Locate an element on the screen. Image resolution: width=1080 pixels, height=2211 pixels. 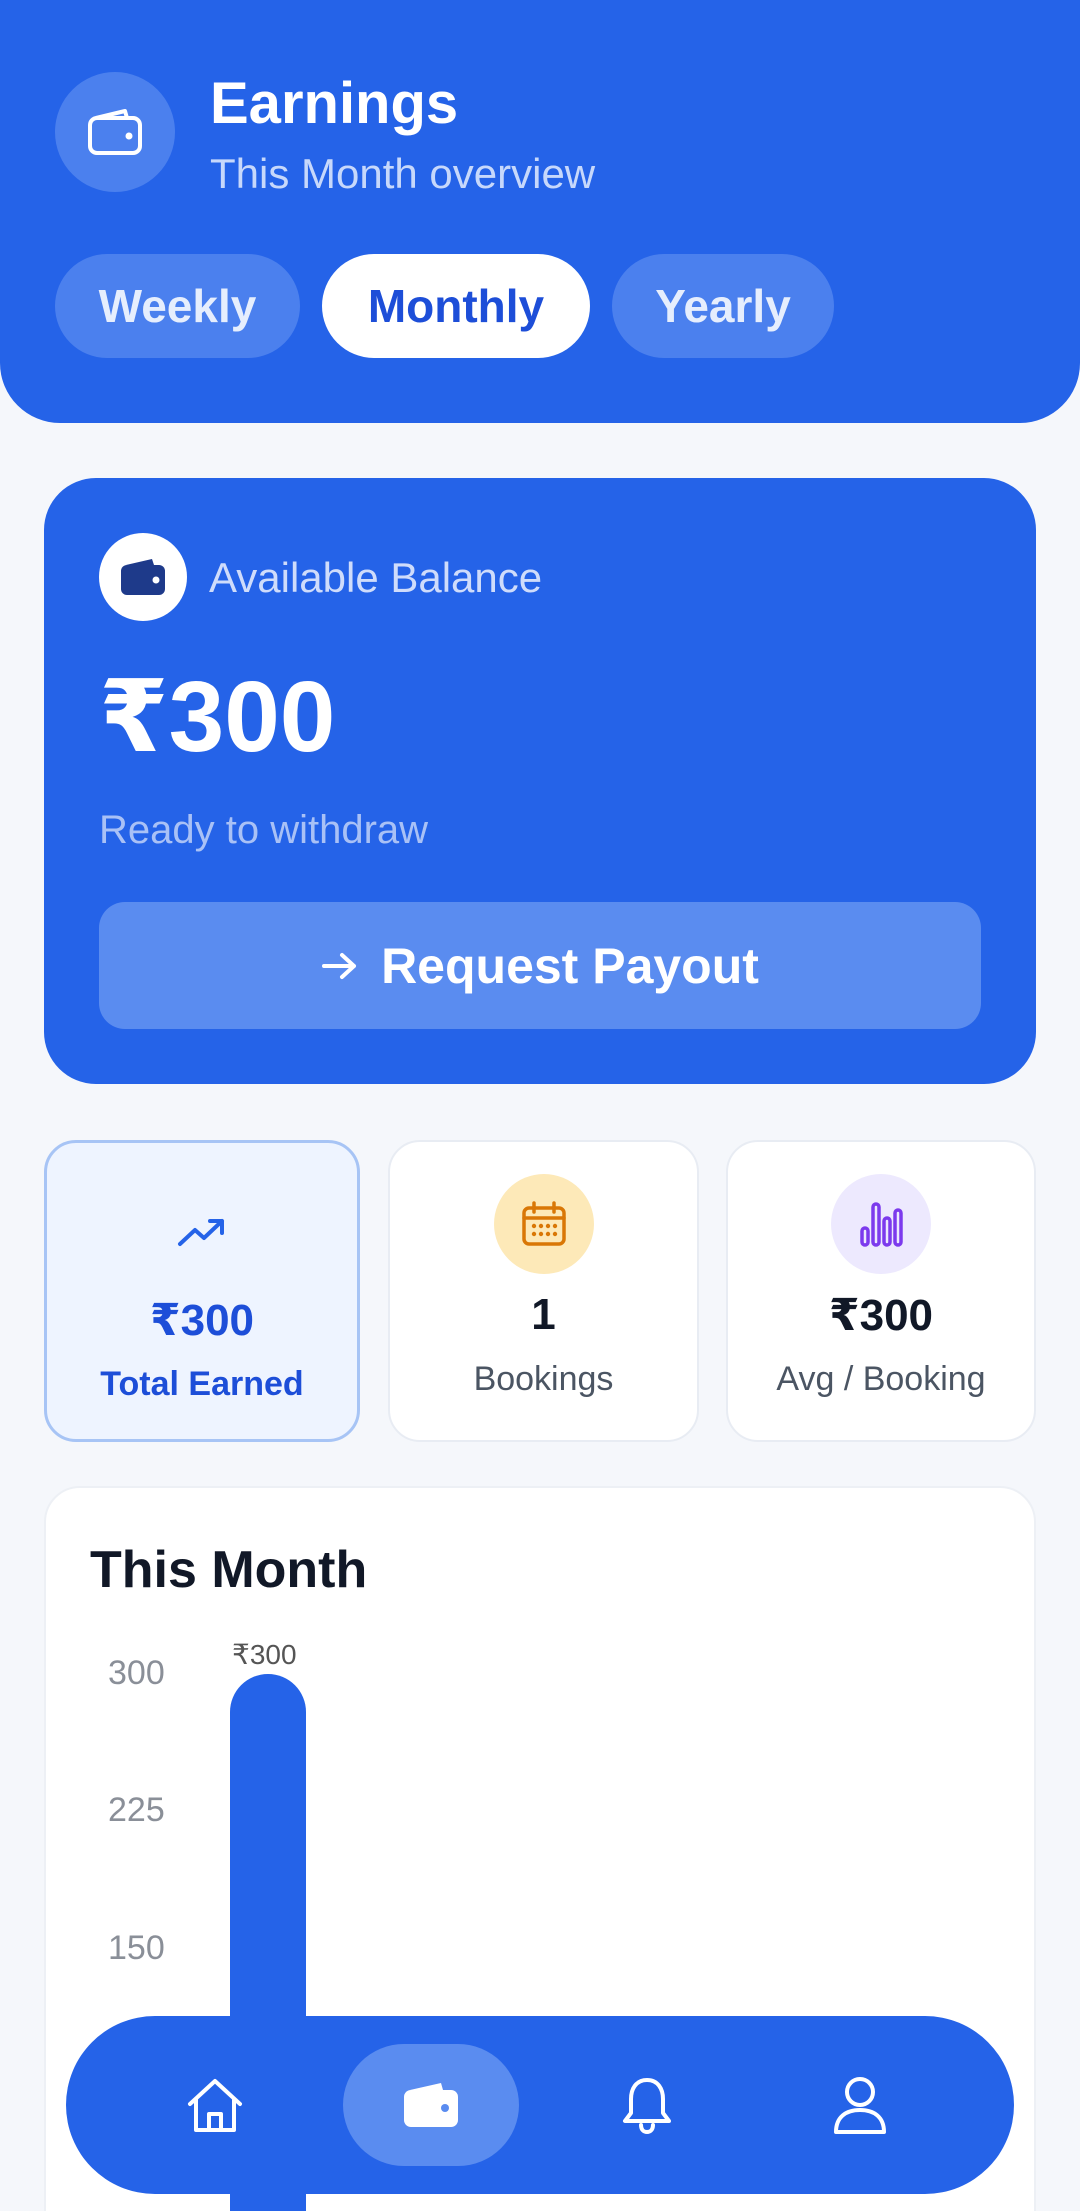
balance-label: Available Balance is located at coordinates (376, 577).